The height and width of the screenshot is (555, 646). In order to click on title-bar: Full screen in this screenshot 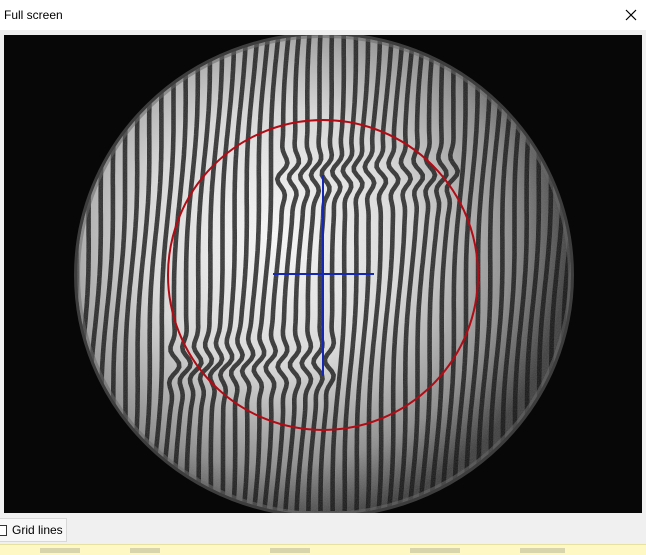, I will do `click(323, 15)`.